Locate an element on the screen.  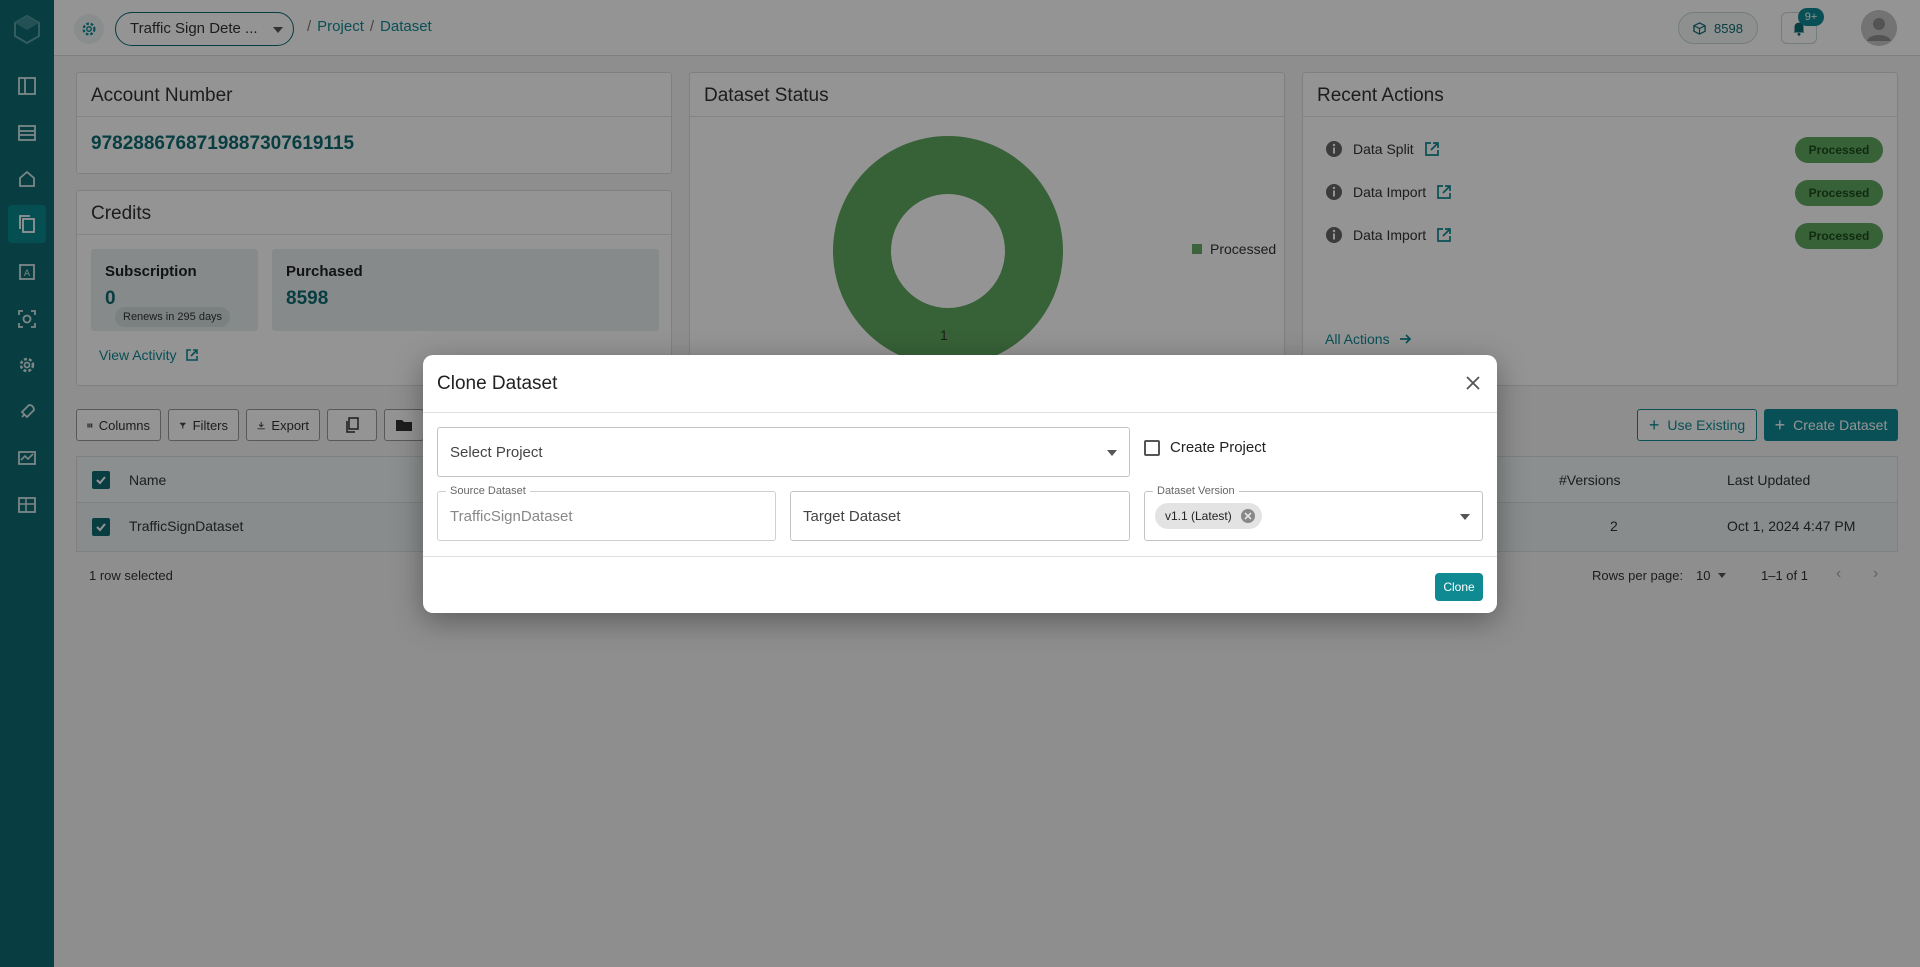
dataset-version-label: Dataset Version is located at coordinates (1196, 491).